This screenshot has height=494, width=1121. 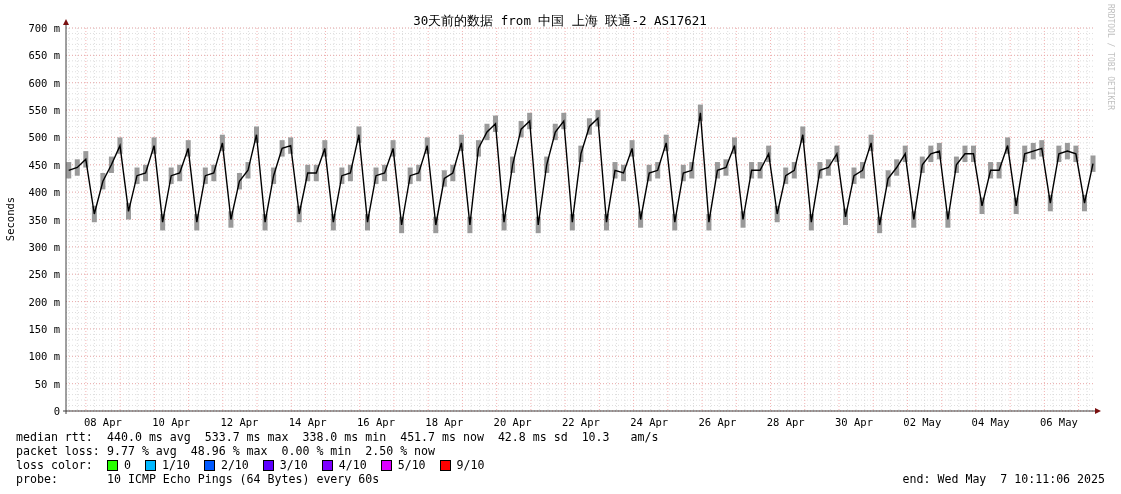 I want to click on y-tick-label: 500 m, so click(x=44, y=137).